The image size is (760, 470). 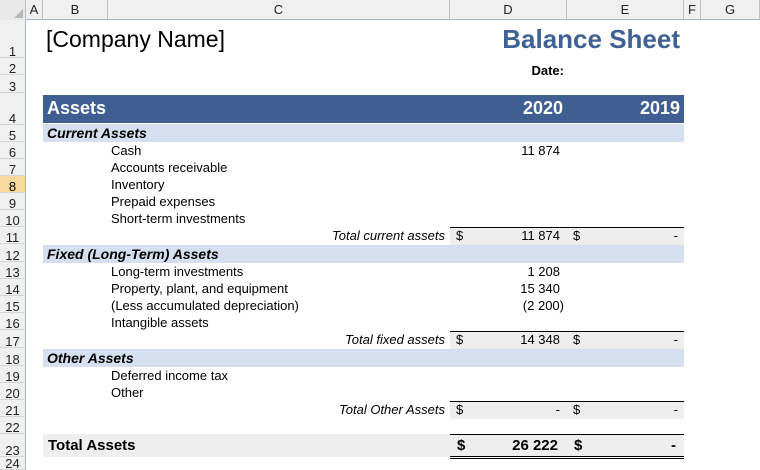 What do you see at coordinates (13, 109) in the screenshot?
I see `row-header-4: 4` at bounding box center [13, 109].